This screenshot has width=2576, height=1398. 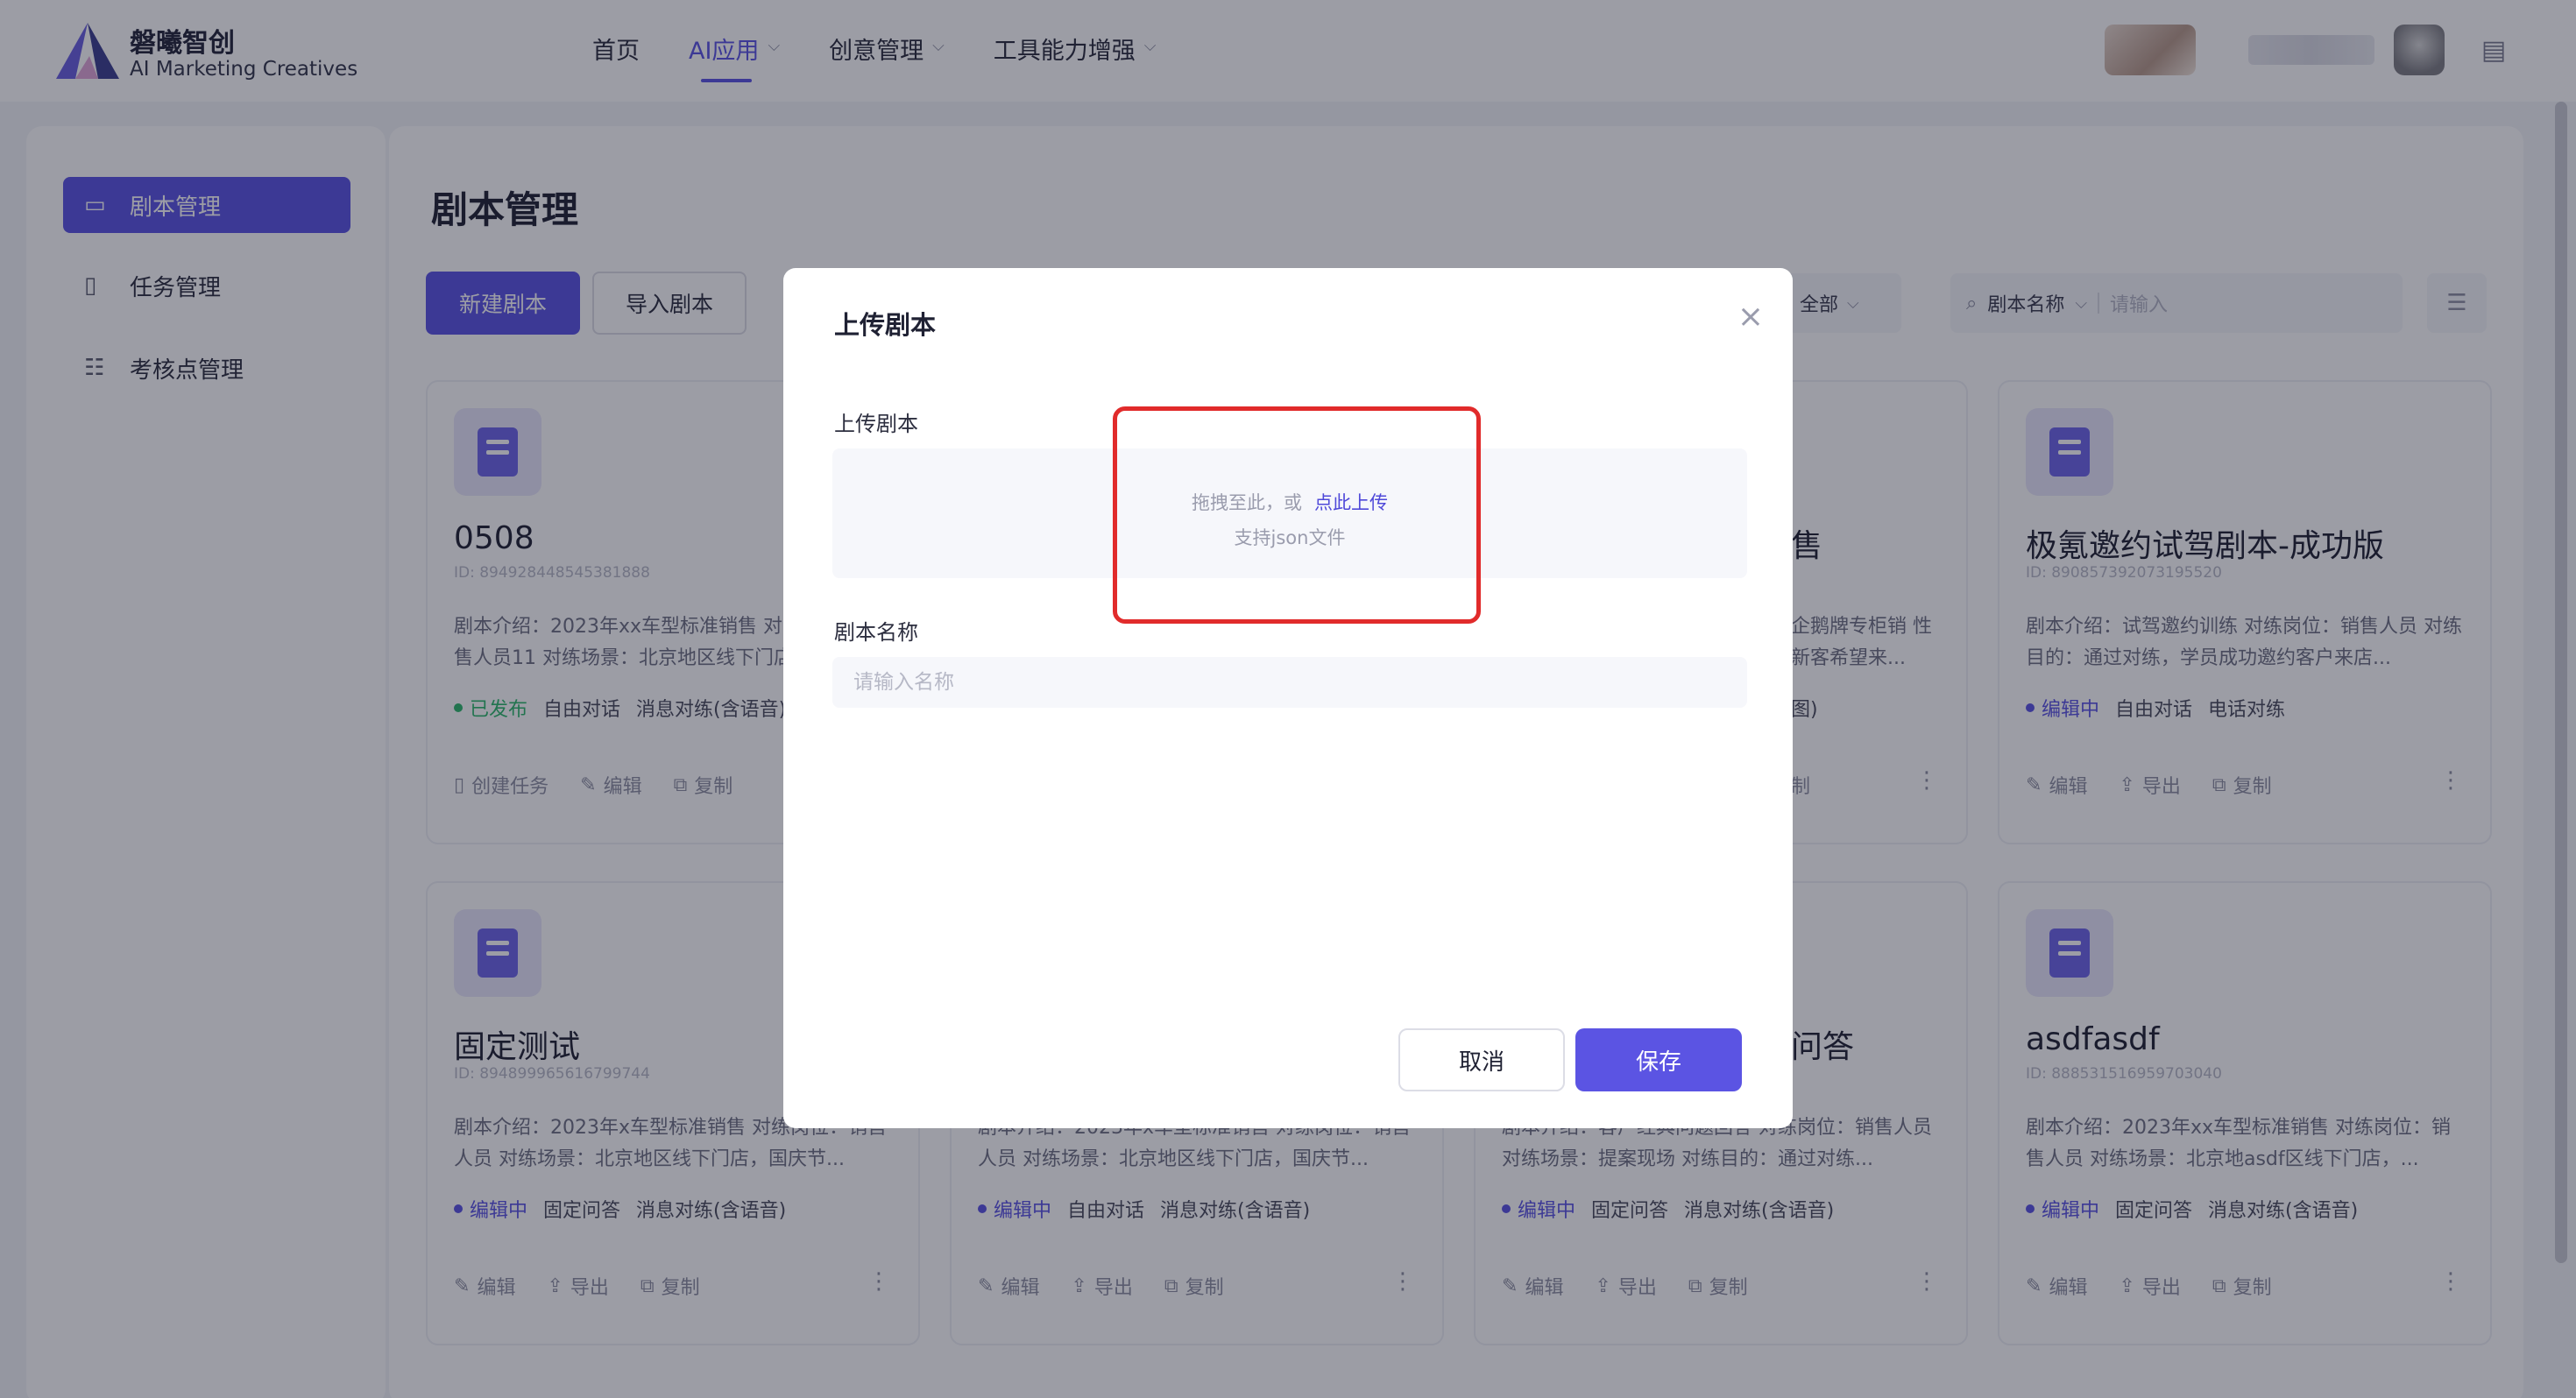 I want to click on dialog-title: 上传剧本, so click(x=885, y=325).